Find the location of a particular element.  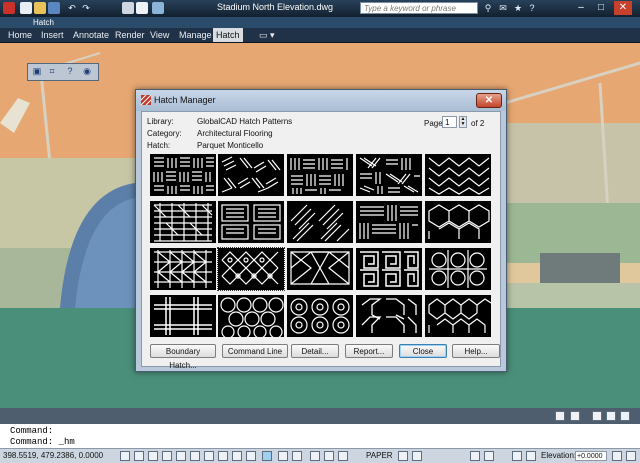

crop-icon: ⌗ is located at coordinates (52, 71).